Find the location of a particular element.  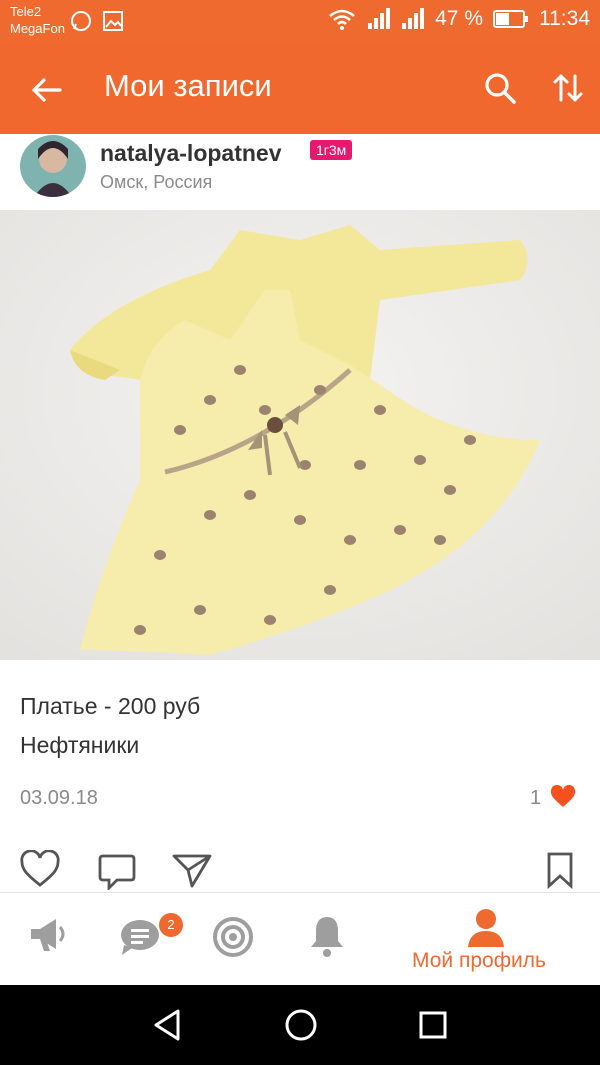

messages-badge: 2 is located at coordinates (171, 925).